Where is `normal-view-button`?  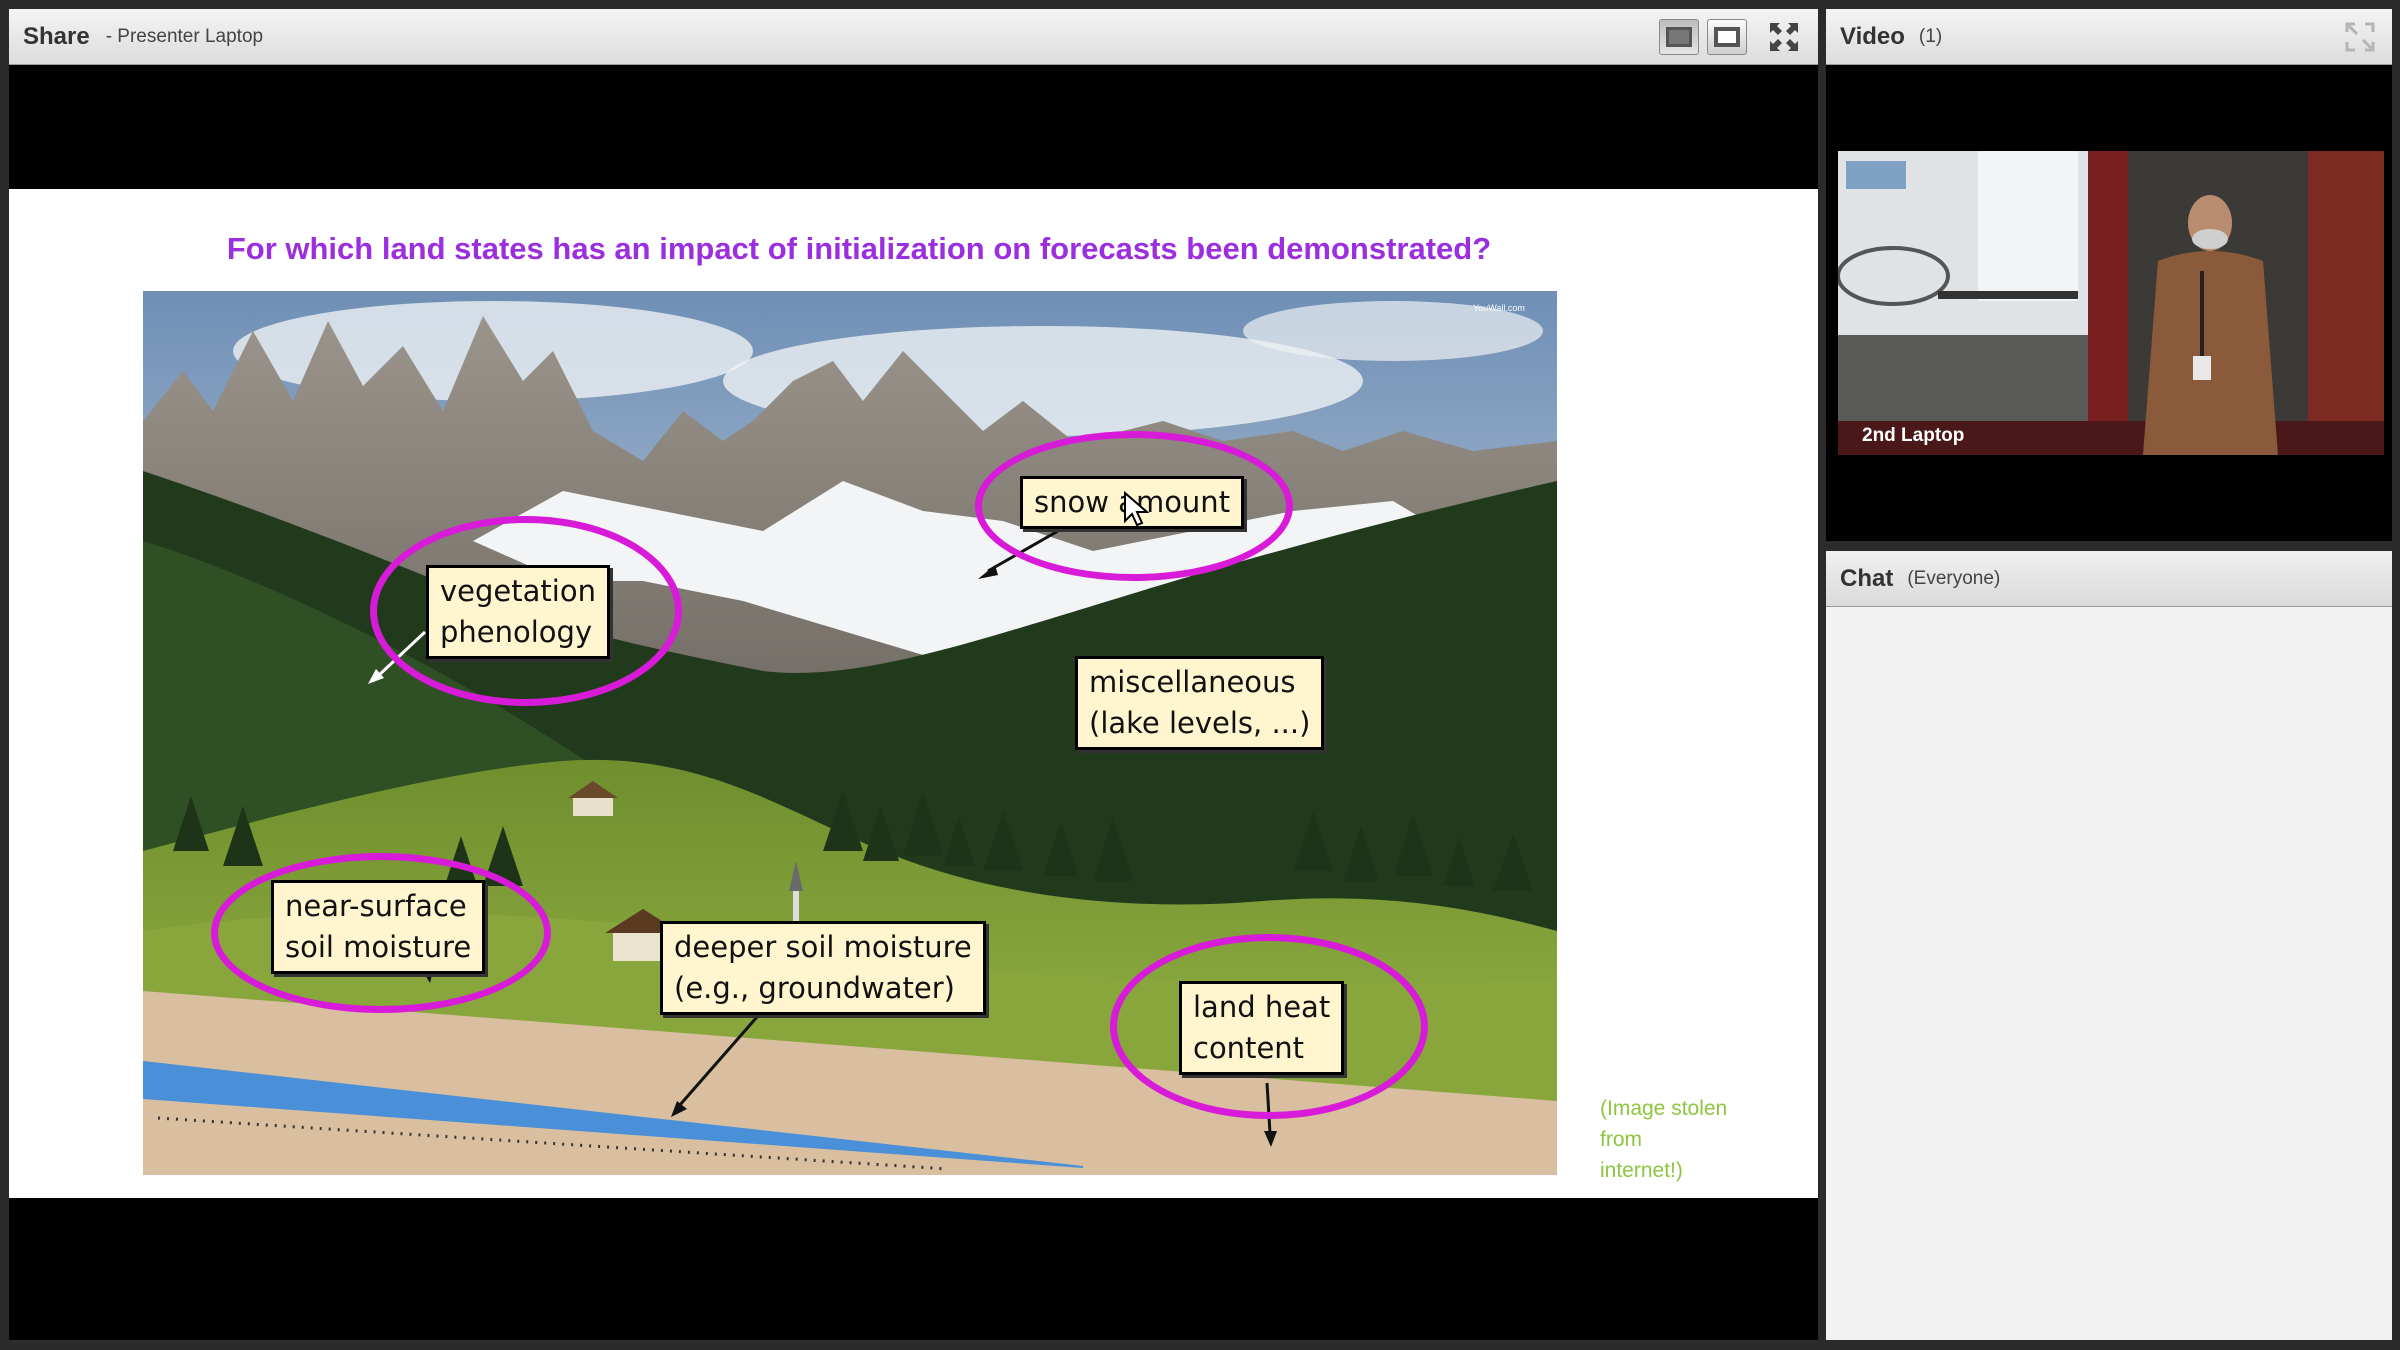
normal-view-button is located at coordinates (1679, 37).